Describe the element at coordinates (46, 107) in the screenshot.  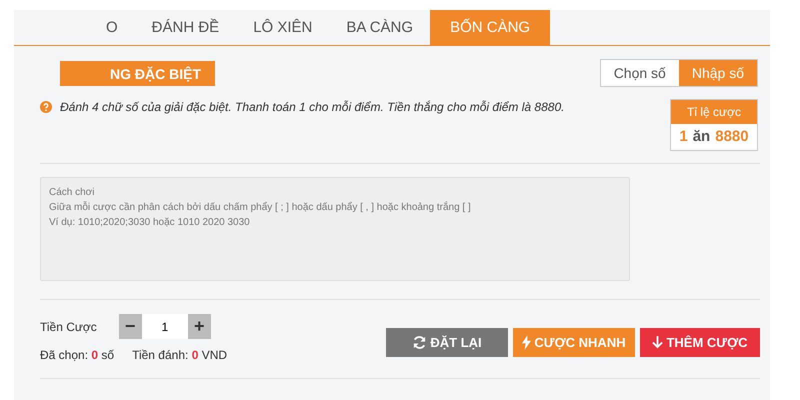
I see `help-icon` at that location.